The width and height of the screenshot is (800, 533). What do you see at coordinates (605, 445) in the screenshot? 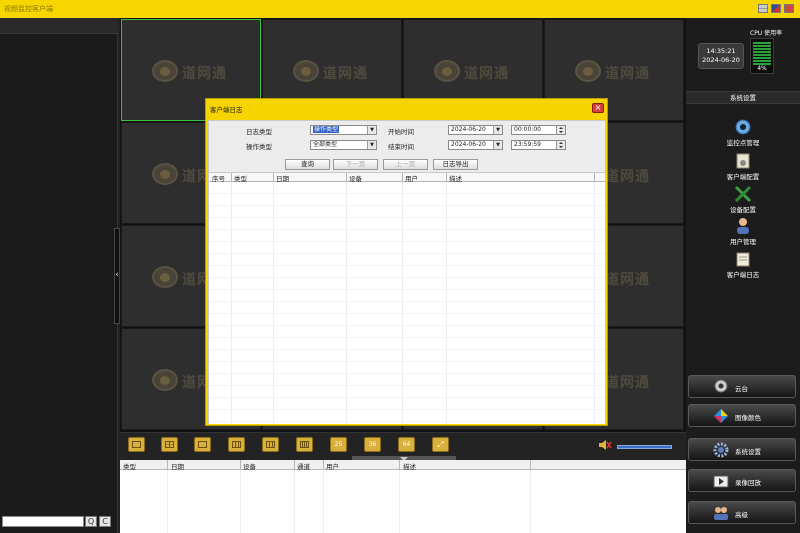
I see `mute-icon` at bounding box center [605, 445].